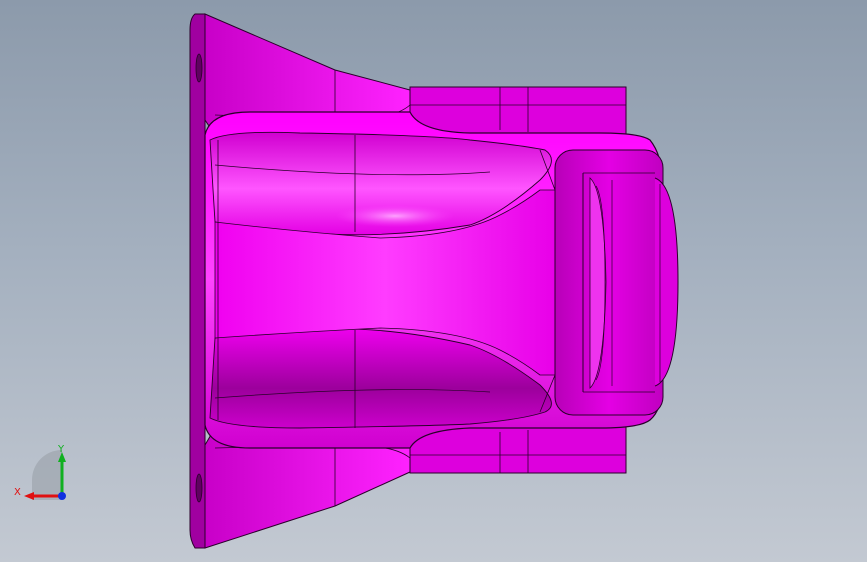 This screenshot has height=562, width=867. I want to click on back-plate-top, so click(518, 111).